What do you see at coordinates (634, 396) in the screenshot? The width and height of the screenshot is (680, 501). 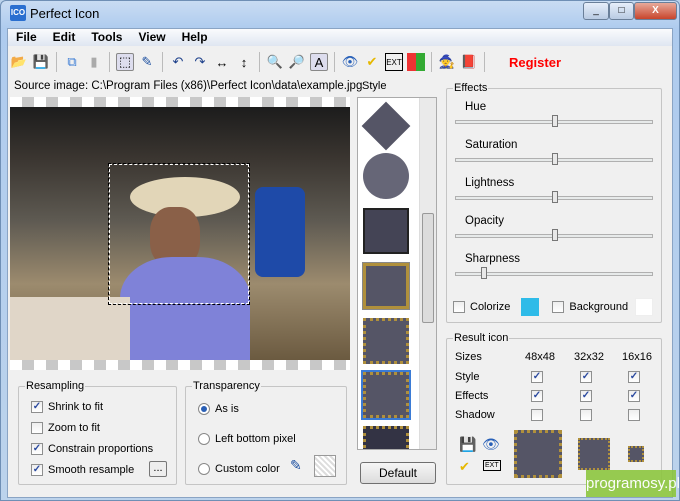 I see `effects-checkbox-16x16: ✓` at bounding box center [634, 396].